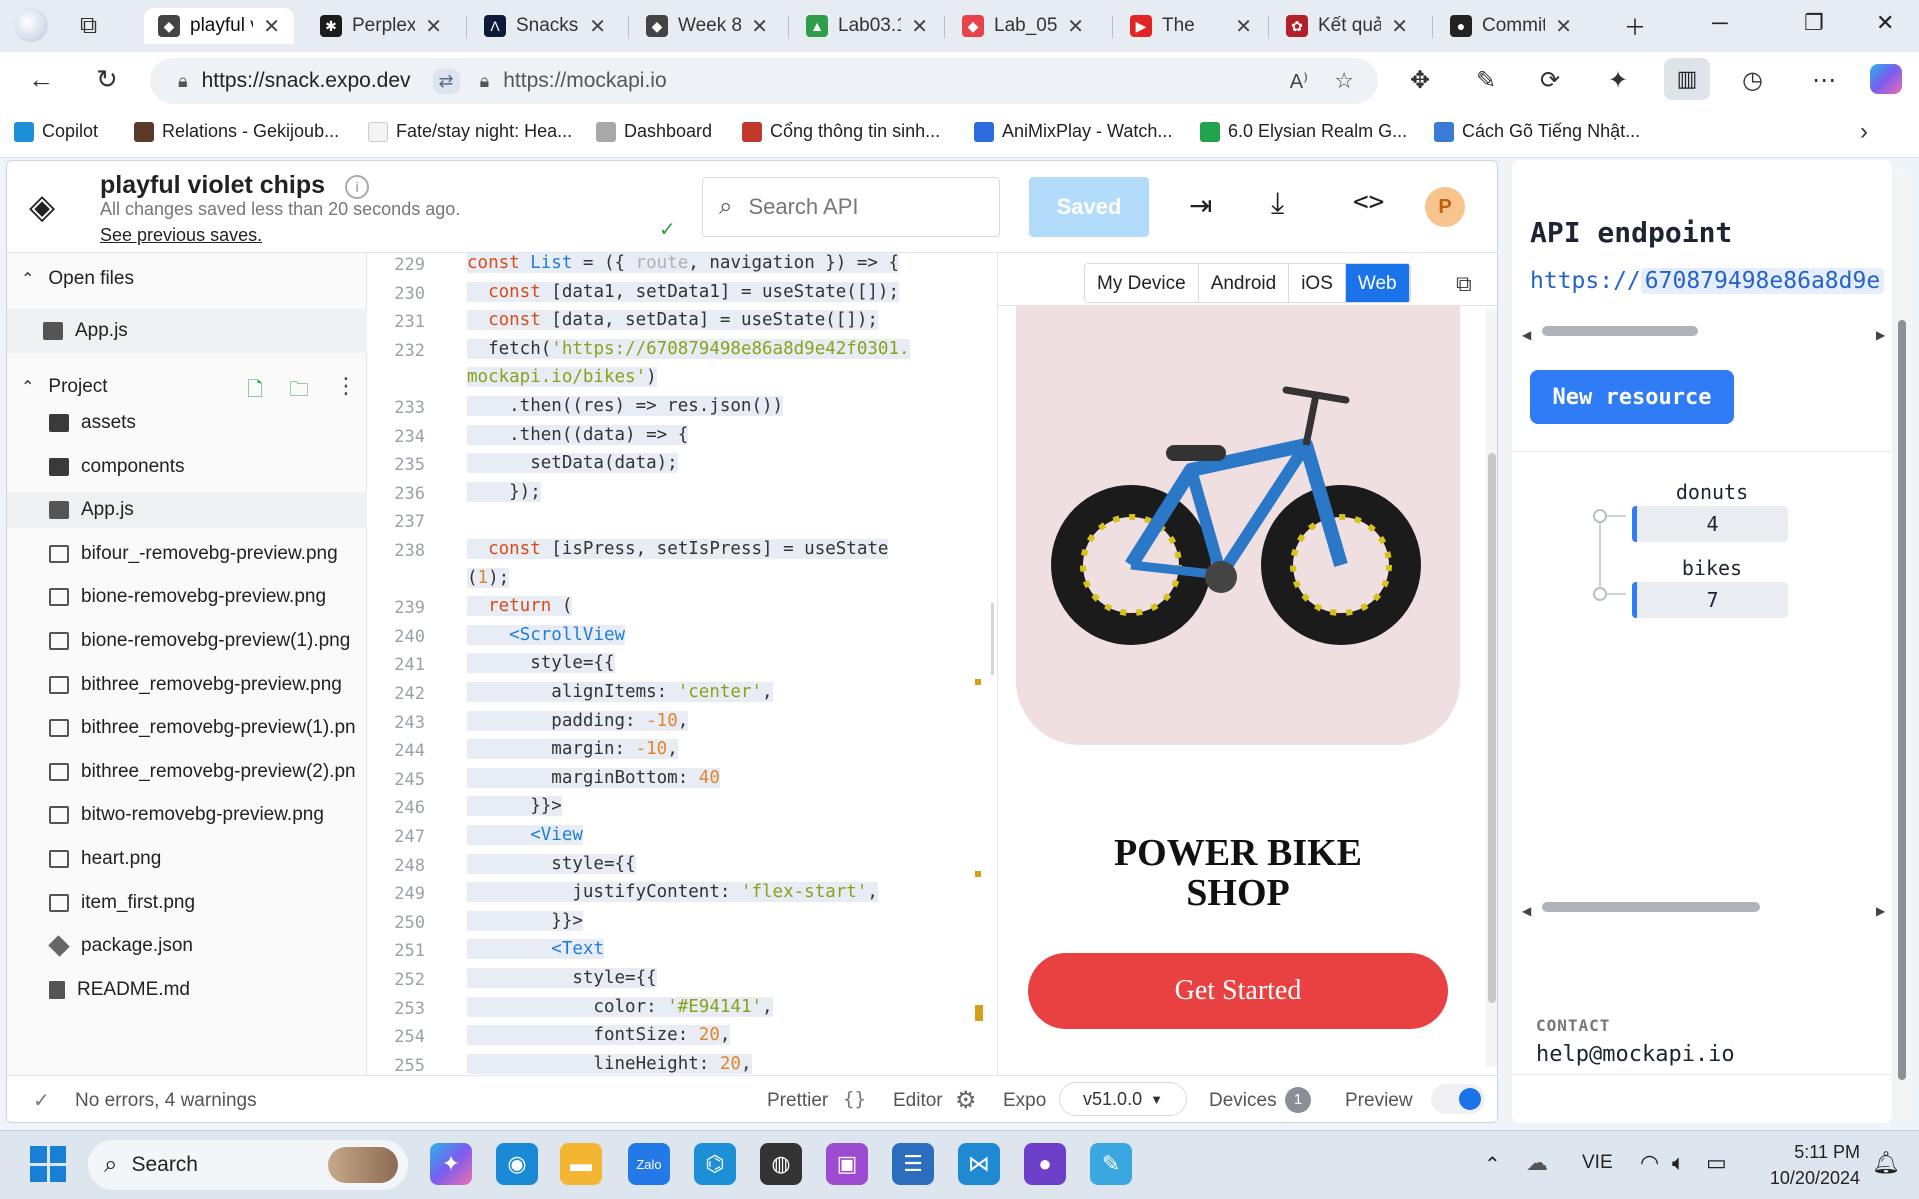 The height and width of the screenshot is (1199, 1919). I want to click on bookmark-item: Dashboard, so click(654, 131).